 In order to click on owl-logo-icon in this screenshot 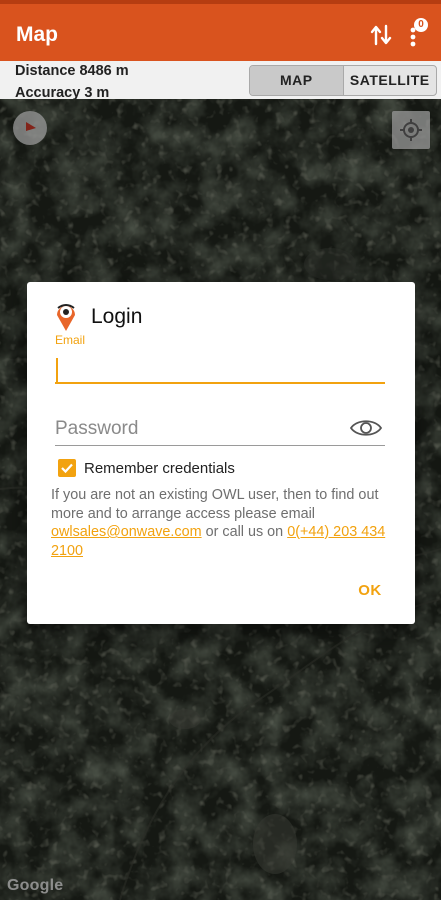, I will do `click(66, 317)`.